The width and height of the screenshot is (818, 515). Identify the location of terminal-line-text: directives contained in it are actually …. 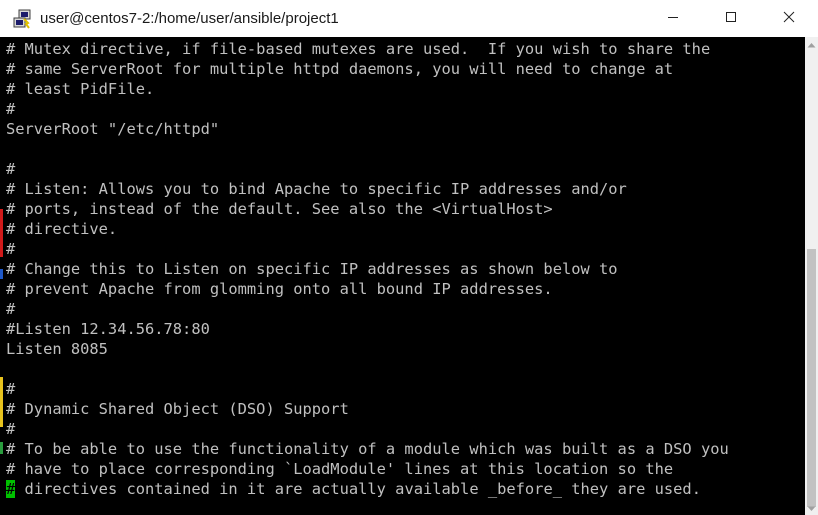
(358, 489).